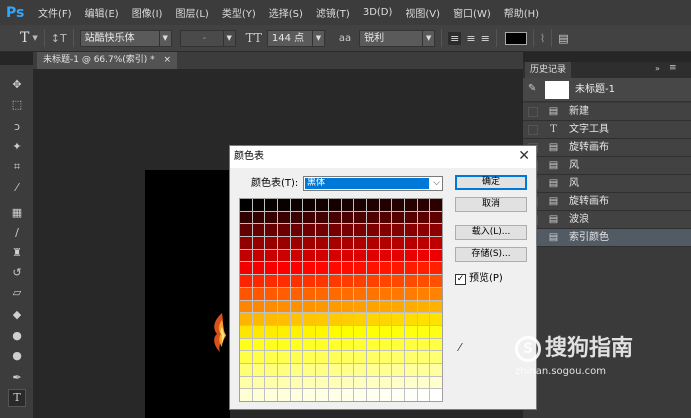  I want to click on align-right-icon: ≡, so click(485, 38).